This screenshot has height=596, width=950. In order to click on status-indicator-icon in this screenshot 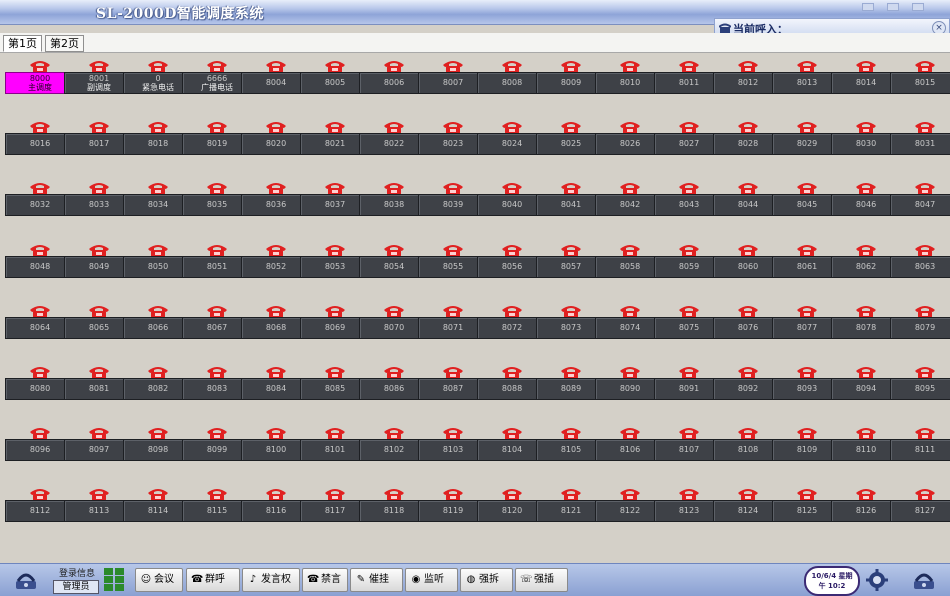, I will do `click(114, 579)`.